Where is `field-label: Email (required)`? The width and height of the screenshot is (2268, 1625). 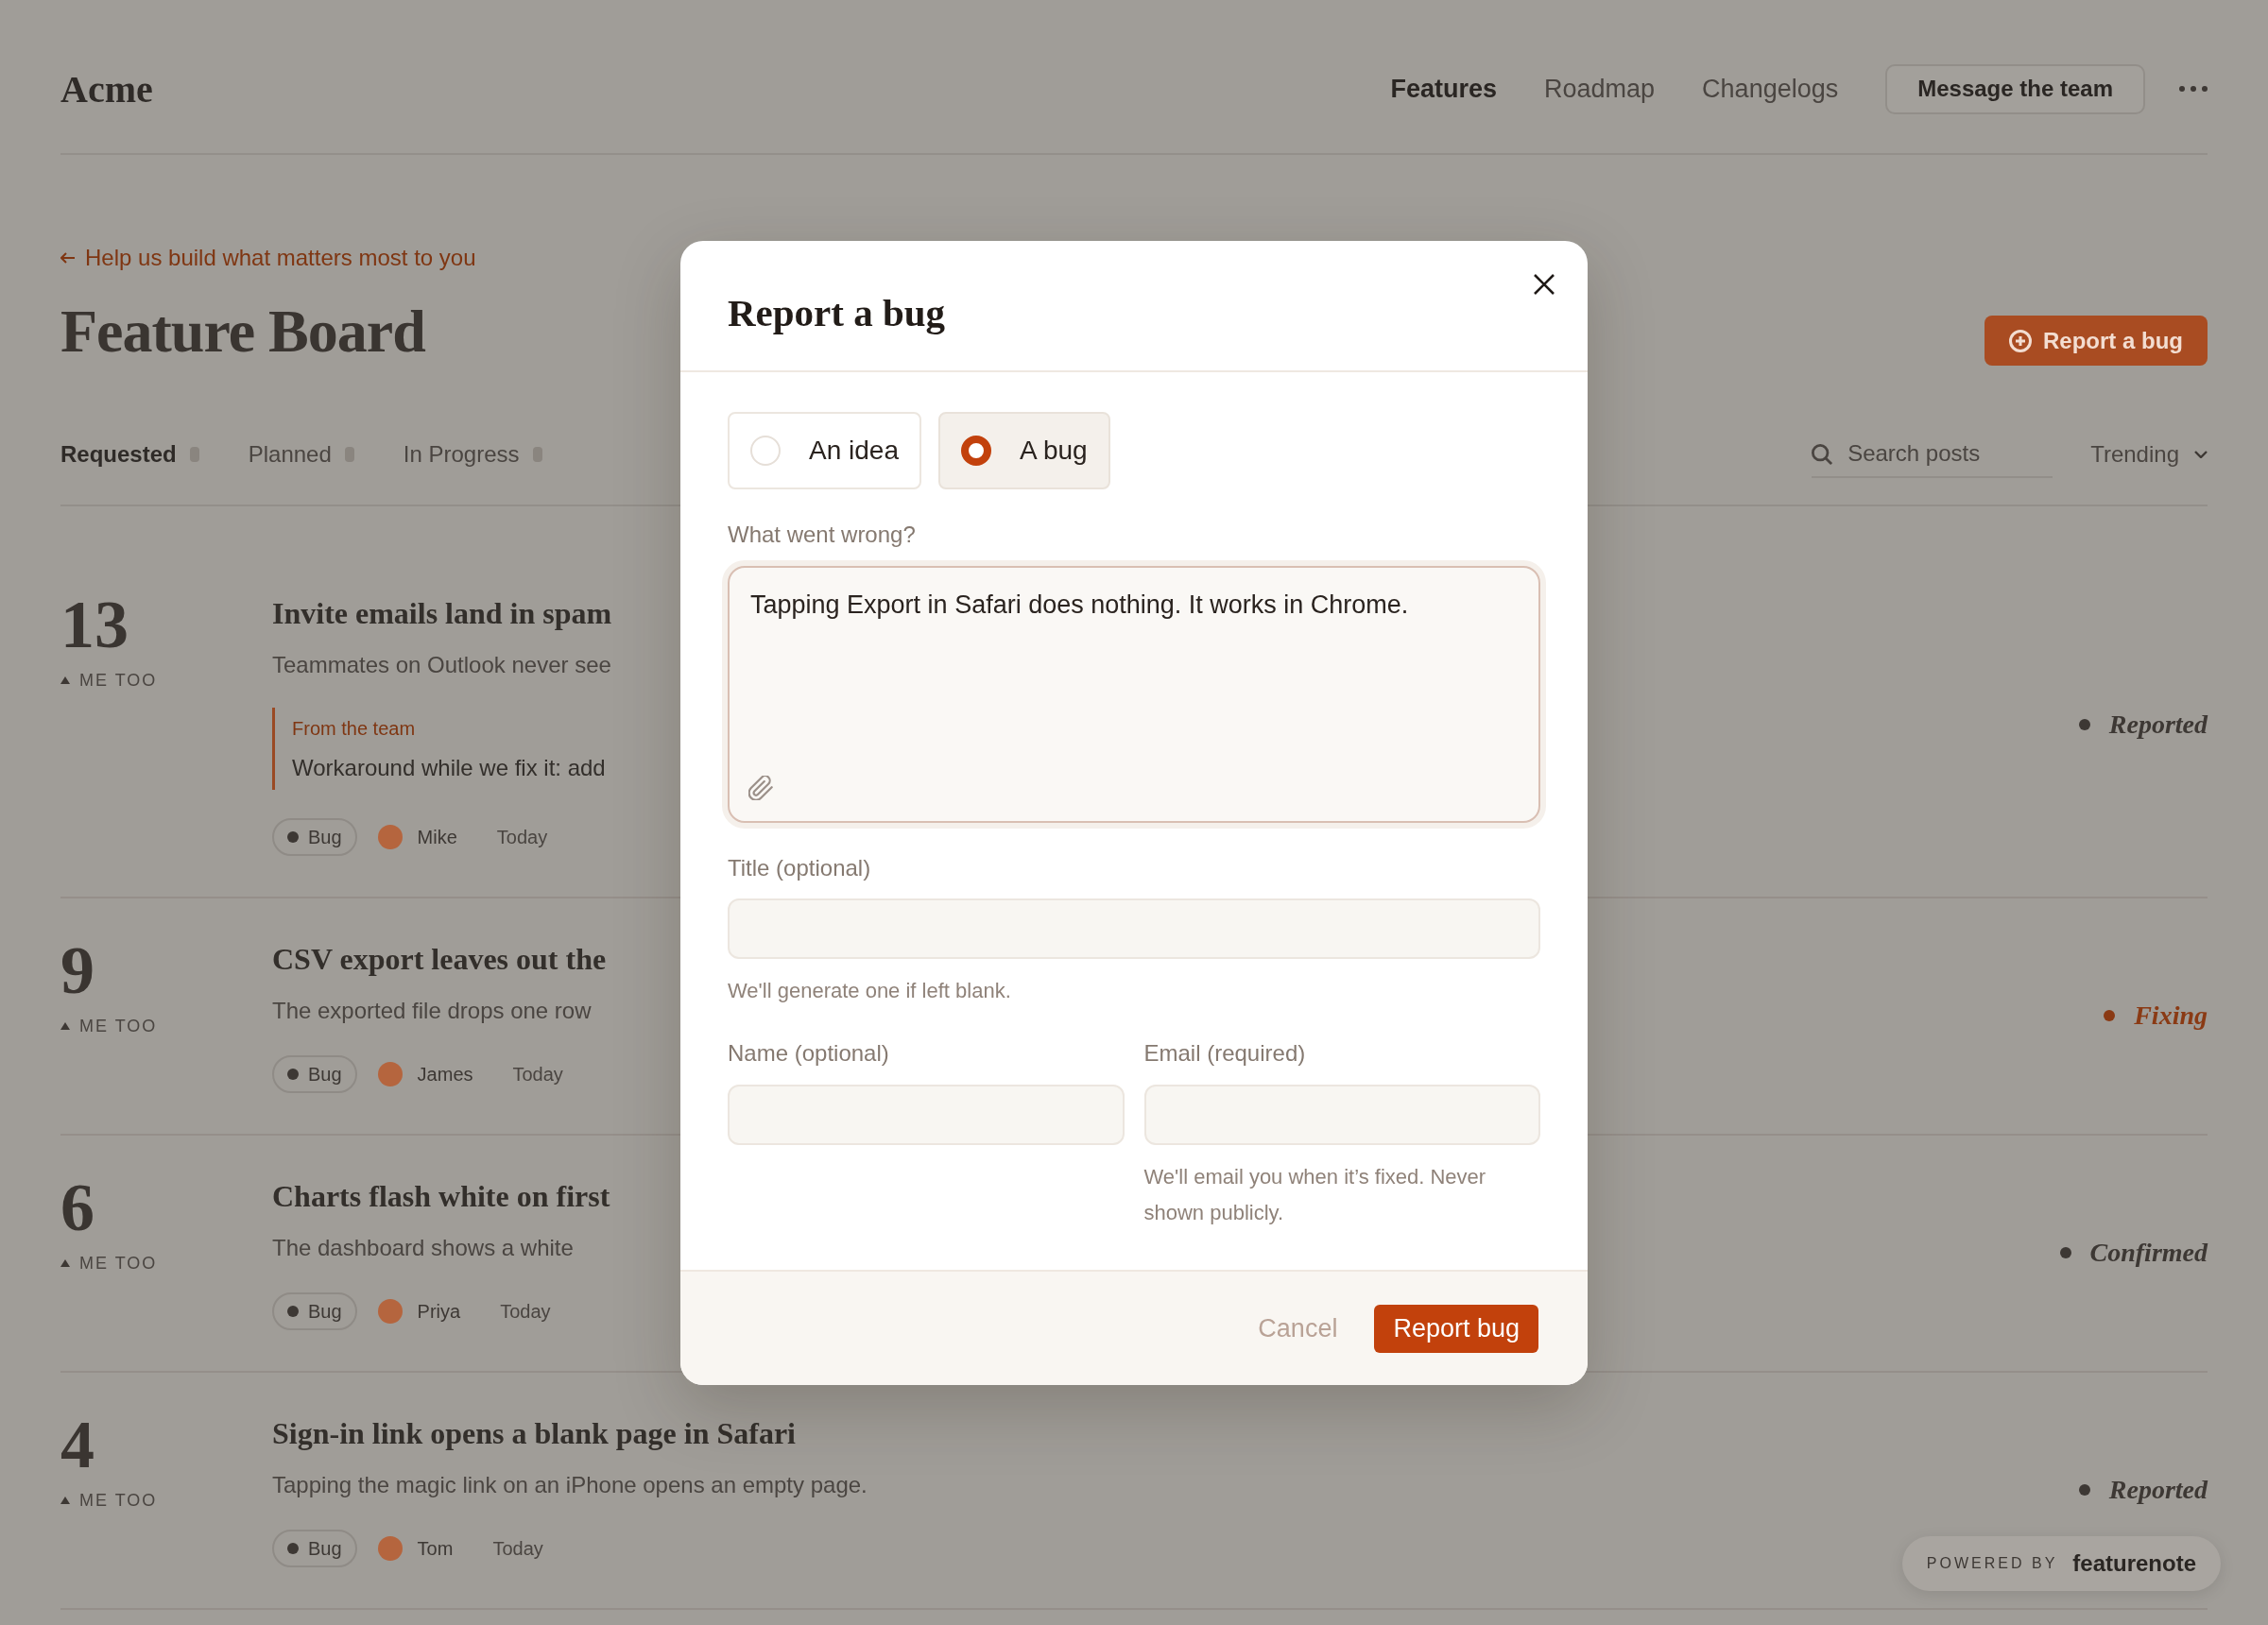 field-label: Email (required) is located at coordinates (1225, 1054).